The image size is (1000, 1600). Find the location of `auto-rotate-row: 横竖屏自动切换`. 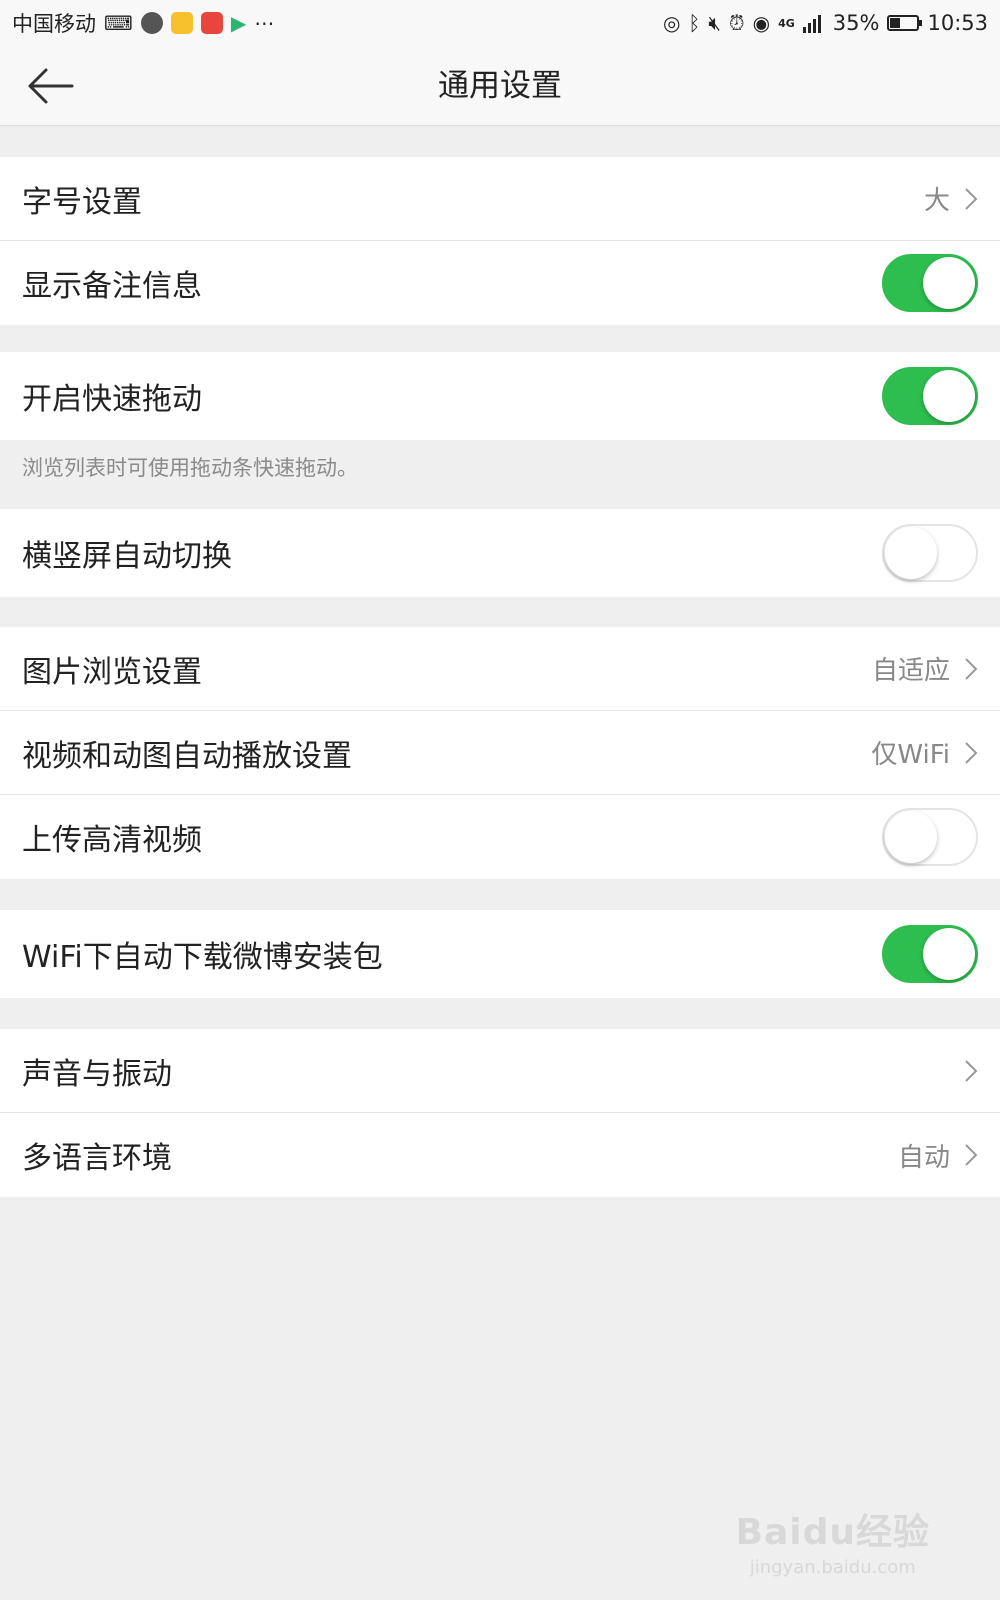

auto-rotate-row: 横竖屏自动切换 is located at coordinates (500, 553).